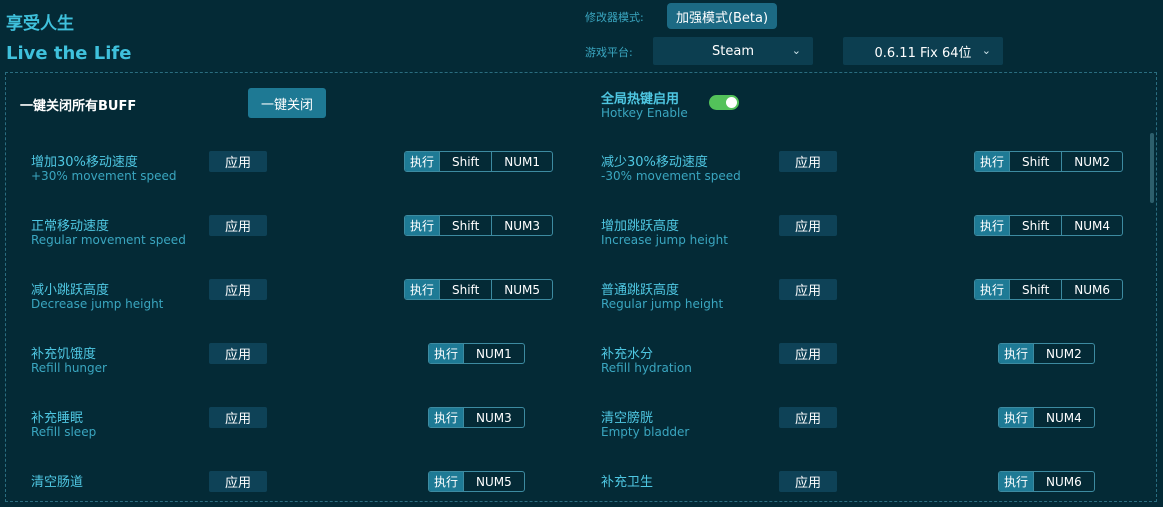 This screenshot has width=1163, height=507. I want to click on close-all-button: 一键关闭, so click(287, 103).